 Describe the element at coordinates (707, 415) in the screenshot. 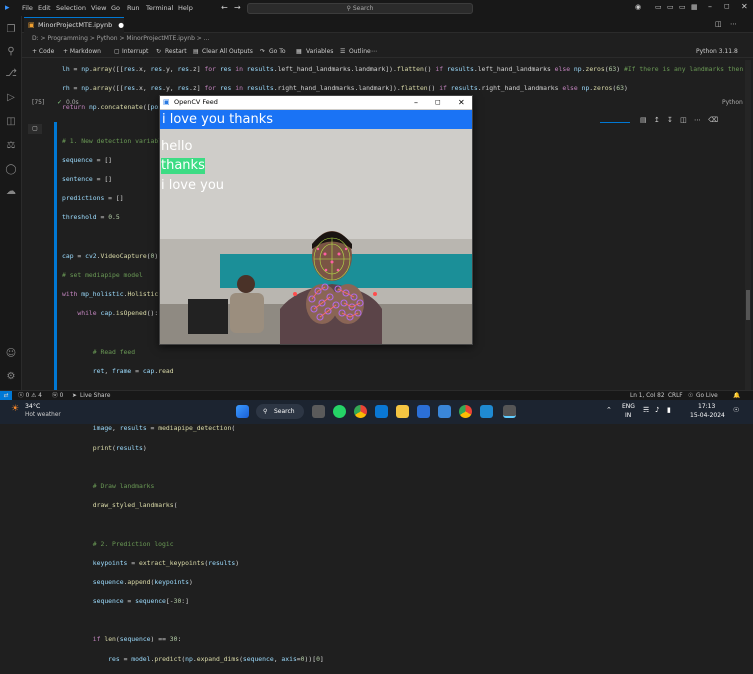

I see `clock-date: 15-04-2024` at that location.